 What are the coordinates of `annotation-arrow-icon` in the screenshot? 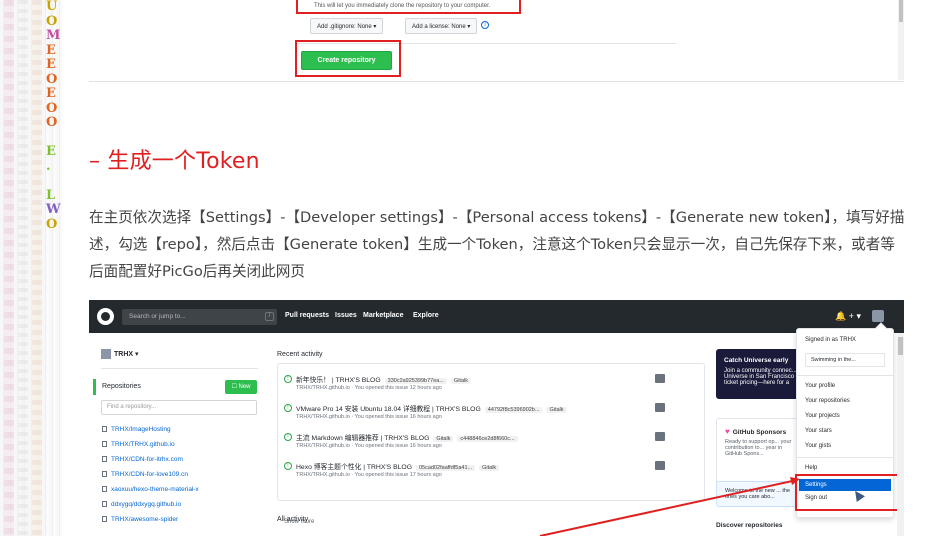 It's located at (669, 506).